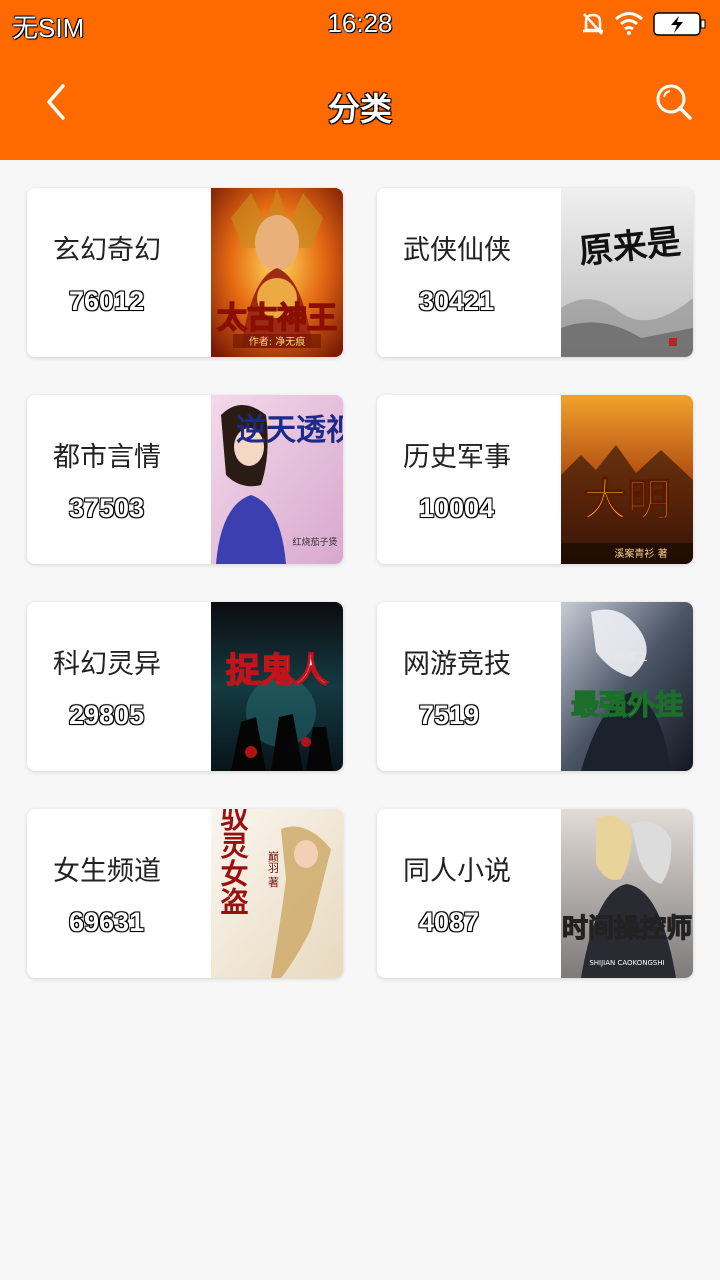 The height and width of the screenshot is (1280, 720). Describe the element at coordinates (449, 922) in the screenshot. I see `category-count: 4087` at that location.